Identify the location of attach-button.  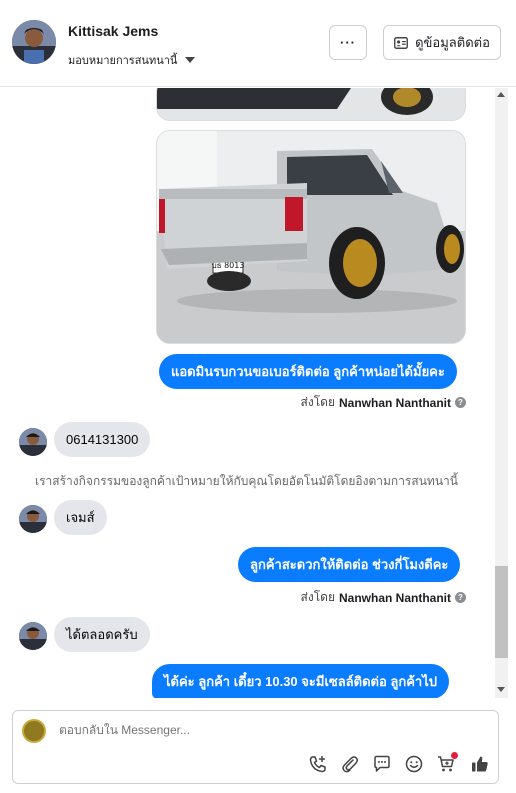
(350, 764).